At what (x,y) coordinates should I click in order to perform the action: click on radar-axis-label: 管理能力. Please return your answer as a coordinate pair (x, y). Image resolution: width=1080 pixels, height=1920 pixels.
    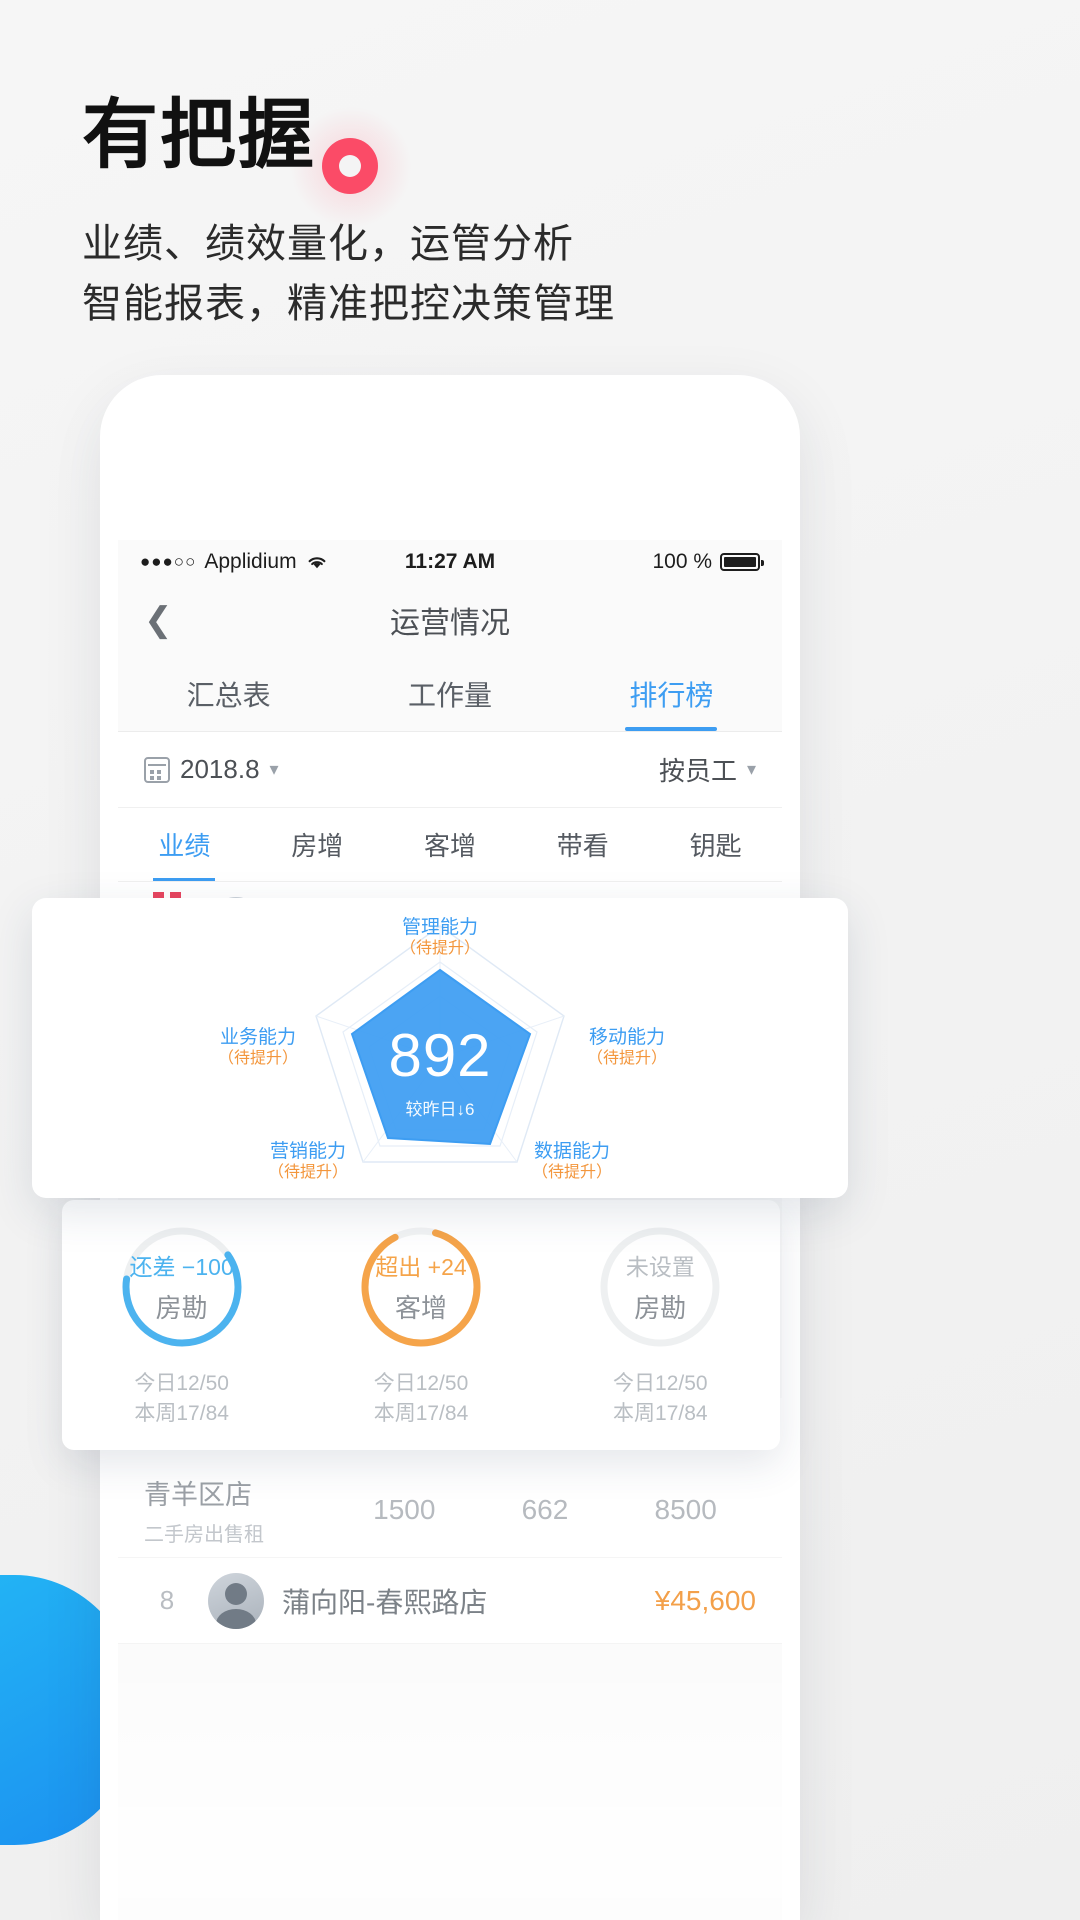
    Looking at the image, I should click on (440, 927).